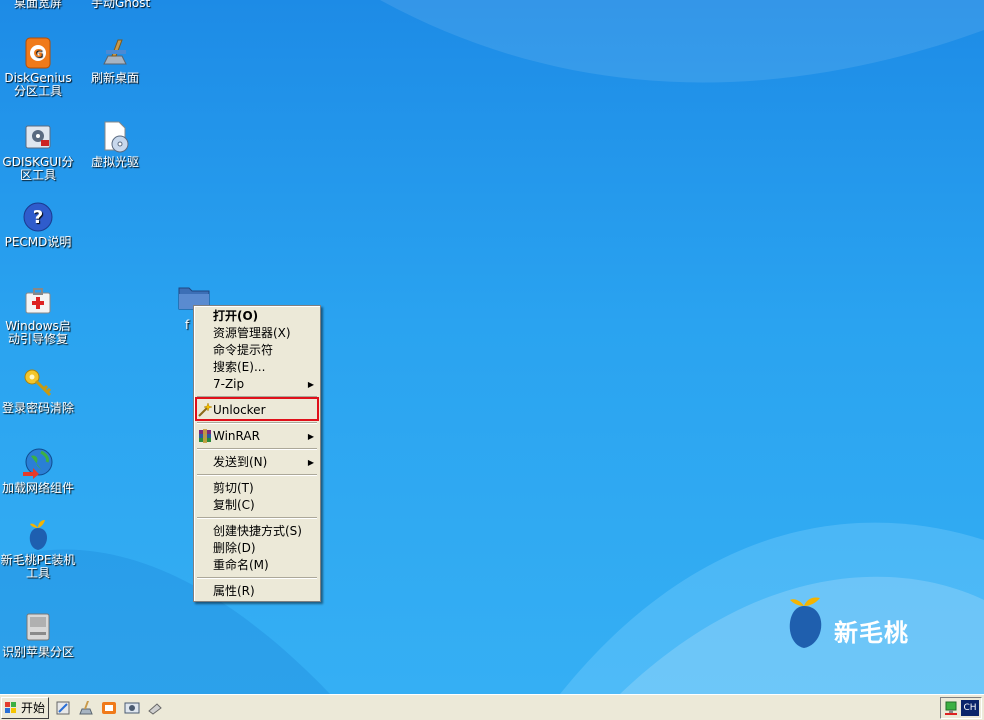  What do you see at coordinates (38, 5) in the screenshot?
I see `desktop-icon-label-cut: 桌面宽屏` at bounding box center [38, 5].